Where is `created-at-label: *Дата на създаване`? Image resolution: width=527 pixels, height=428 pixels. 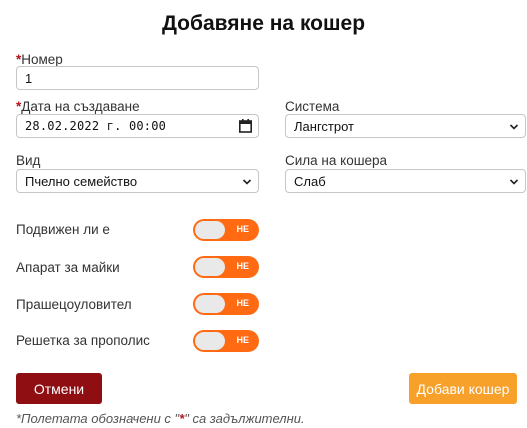 created-at-label: *Дата на създаване is located at coordinates (78, 106).